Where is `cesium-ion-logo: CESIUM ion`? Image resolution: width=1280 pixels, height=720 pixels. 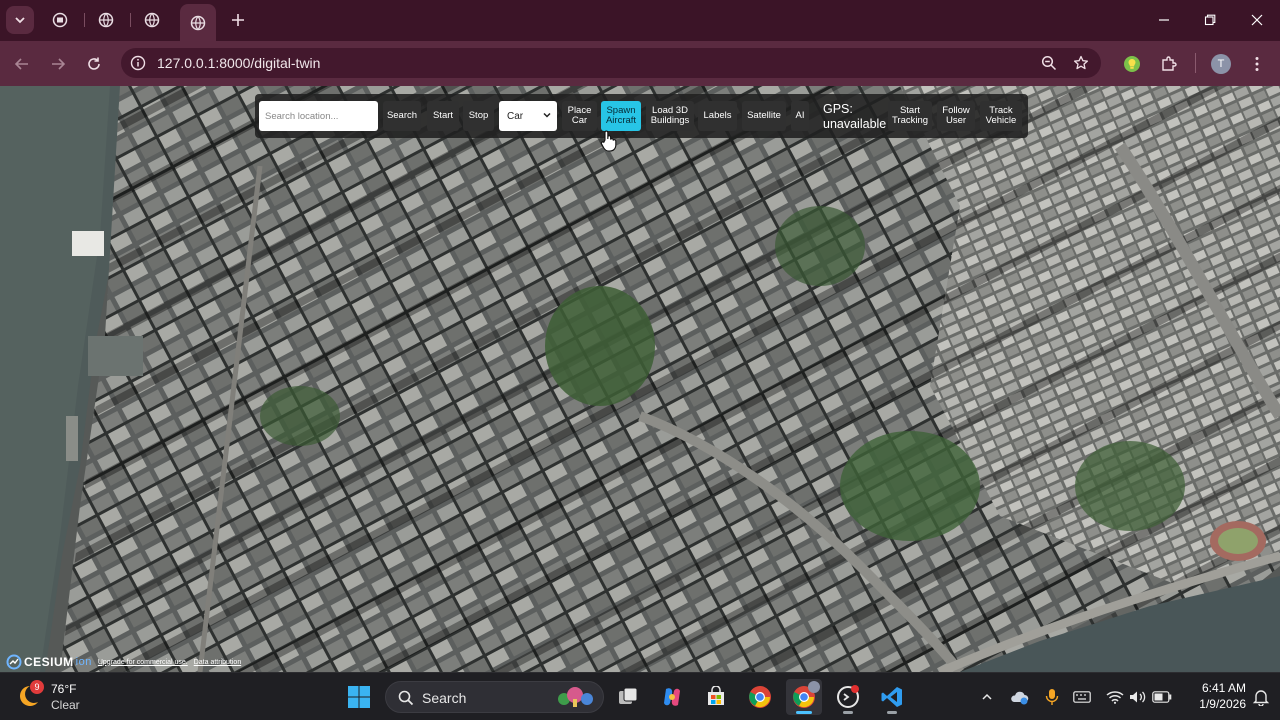
cesium-ion-logo: CESIUM ion is located at coordinates (49, 662).